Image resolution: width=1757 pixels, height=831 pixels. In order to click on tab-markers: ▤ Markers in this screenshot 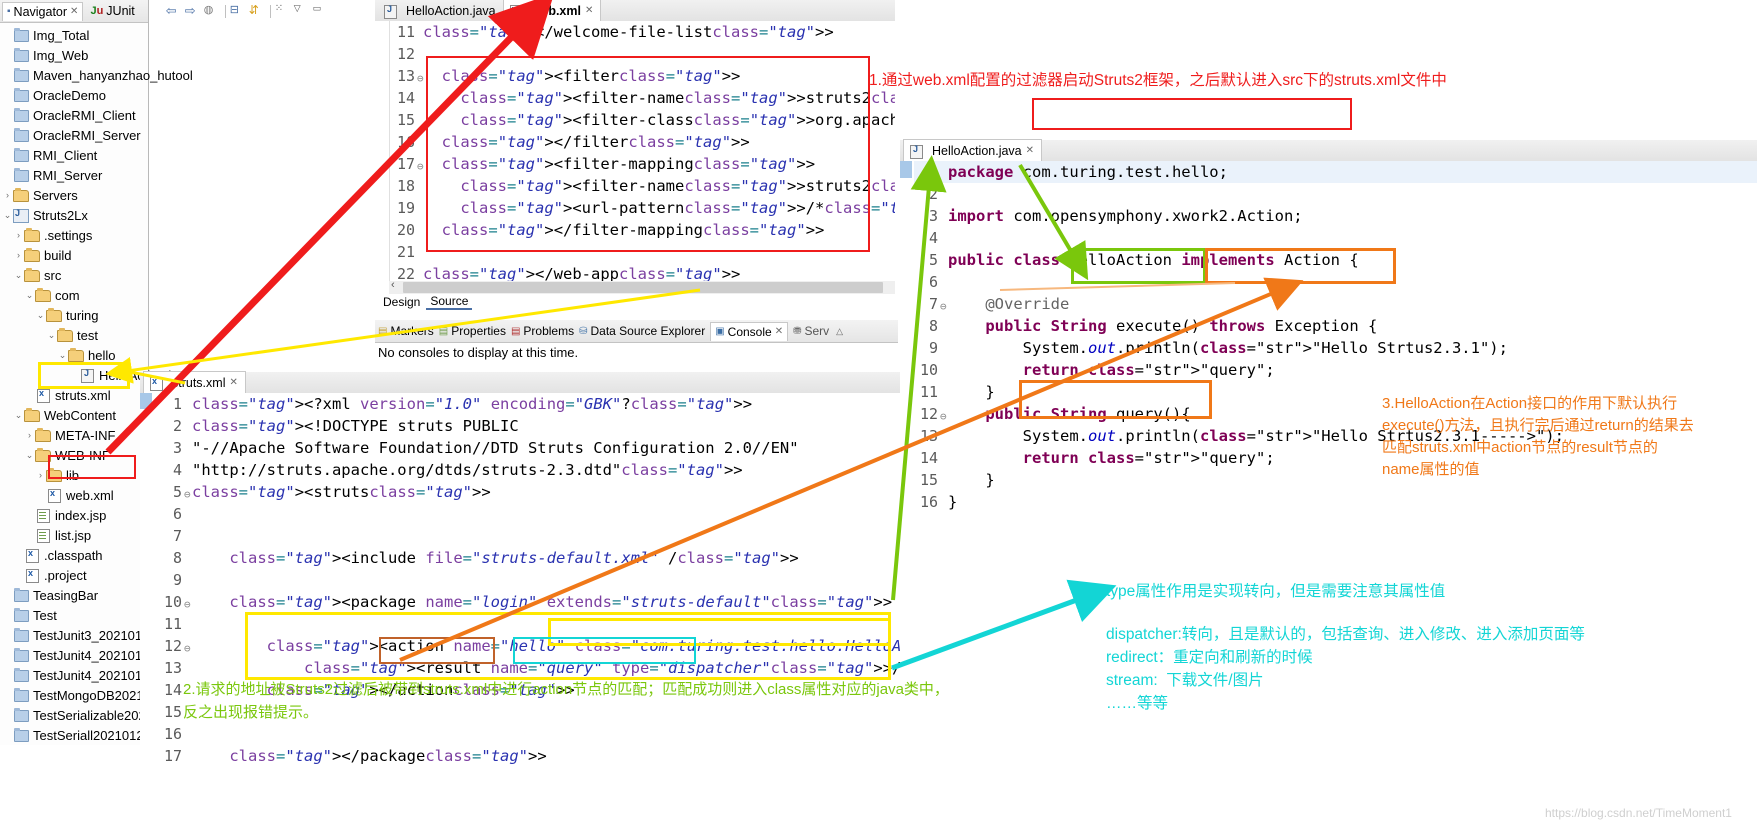, I will do `click(406, 331)`.